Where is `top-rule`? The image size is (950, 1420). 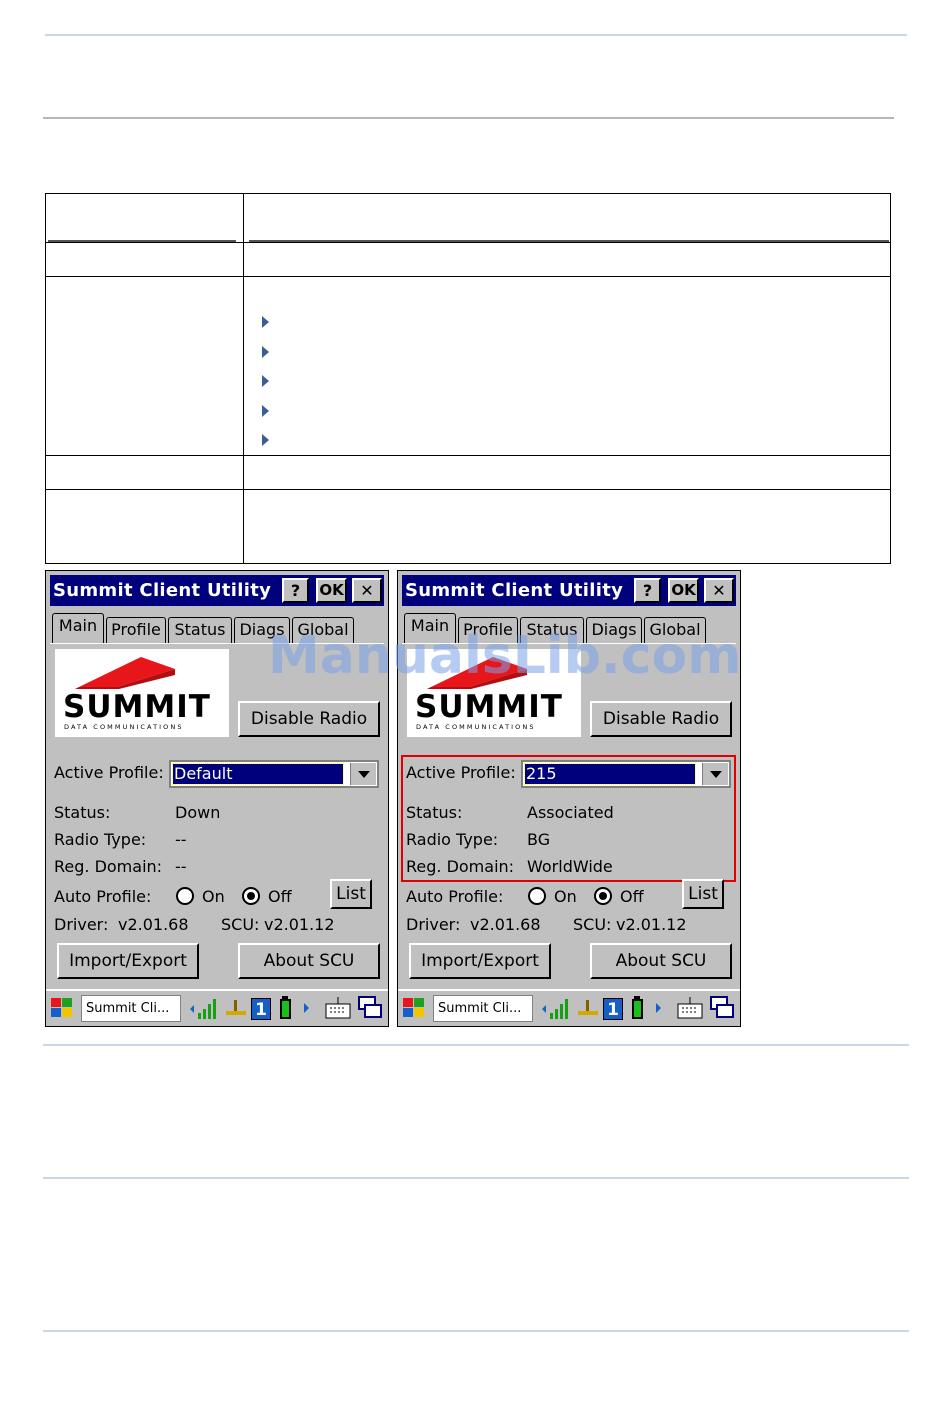
top-rule is located at coordinates (476, 35).